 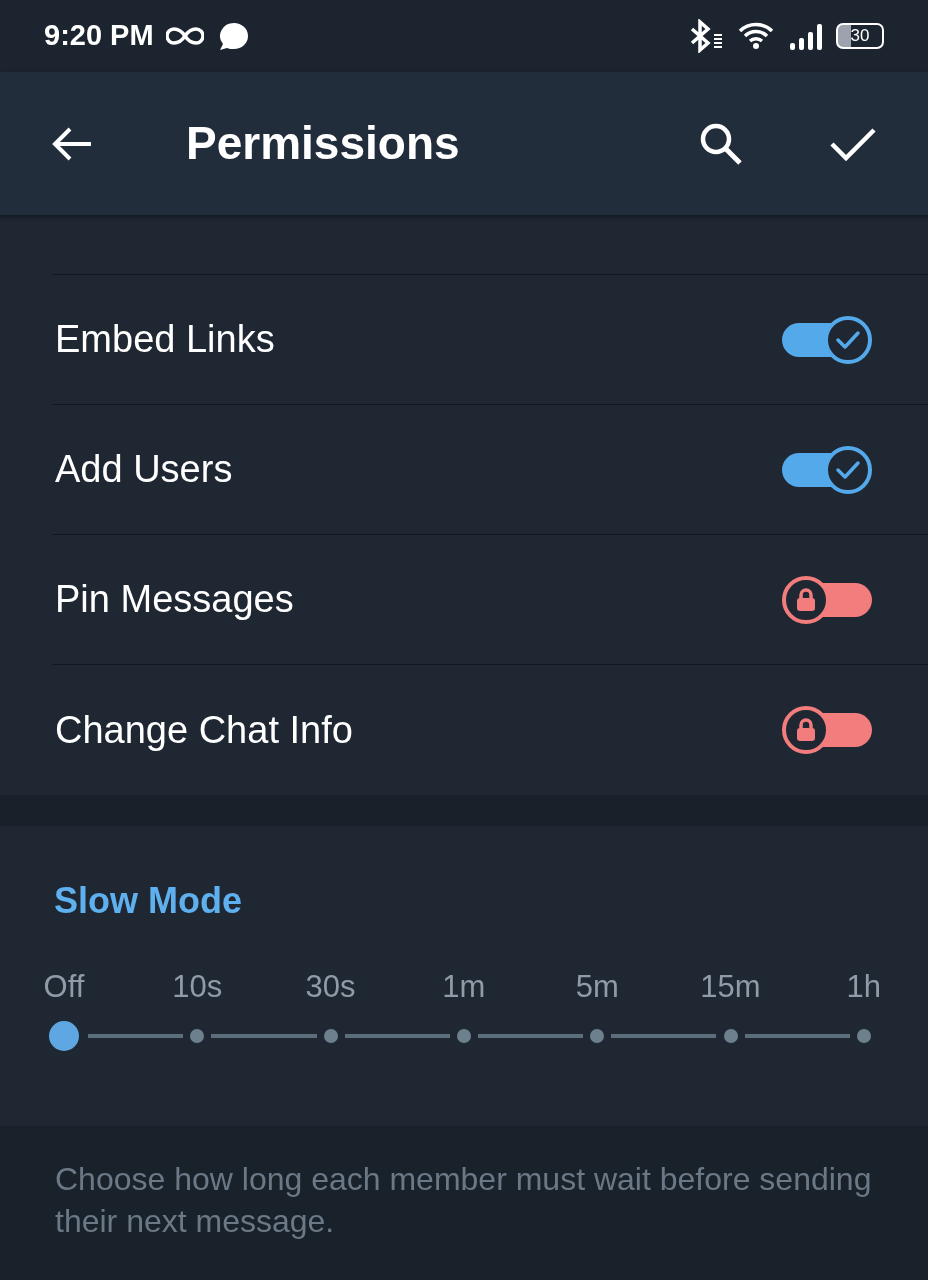 What do you see at coordinates (597, 987) in the screenshot?
I see `slider-tick-label: 5m` at bounding box center [597, 987].